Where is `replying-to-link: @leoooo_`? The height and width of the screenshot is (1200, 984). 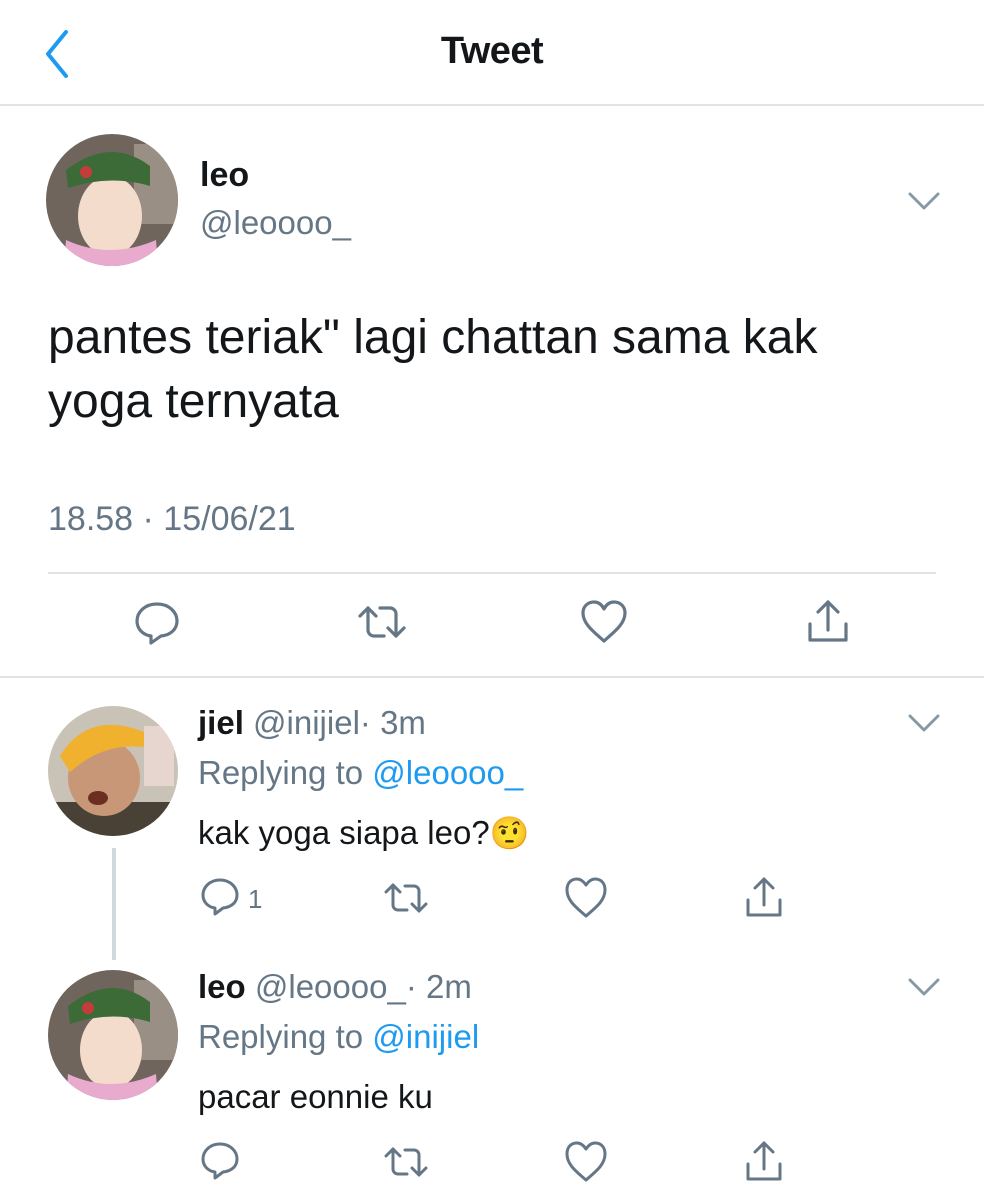
replying-to-link: @leoooo_ is located at coordinates (447, 772).